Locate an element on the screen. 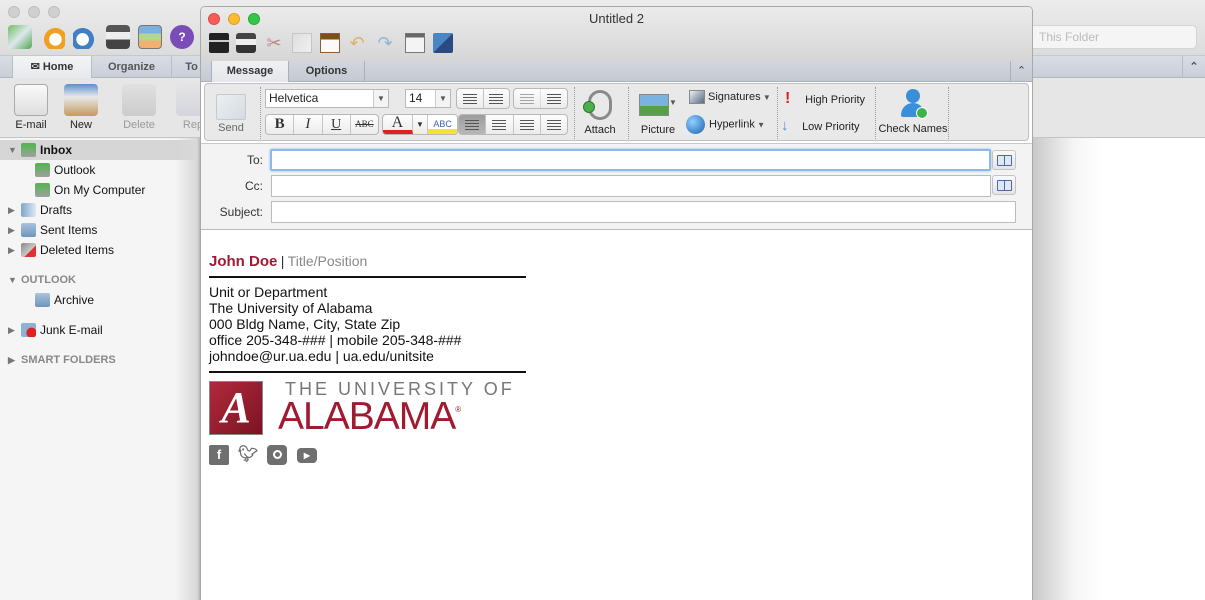  view-icon is located at coordinates (150, 37).